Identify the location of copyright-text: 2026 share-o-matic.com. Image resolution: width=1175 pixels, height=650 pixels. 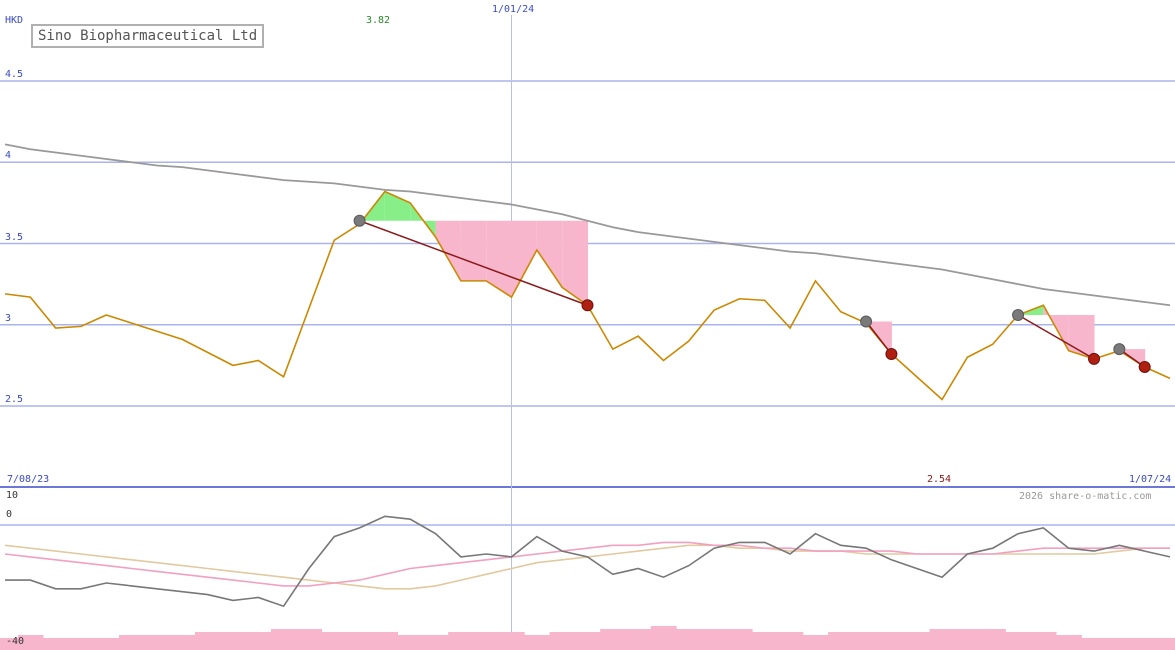
(1085, 496).